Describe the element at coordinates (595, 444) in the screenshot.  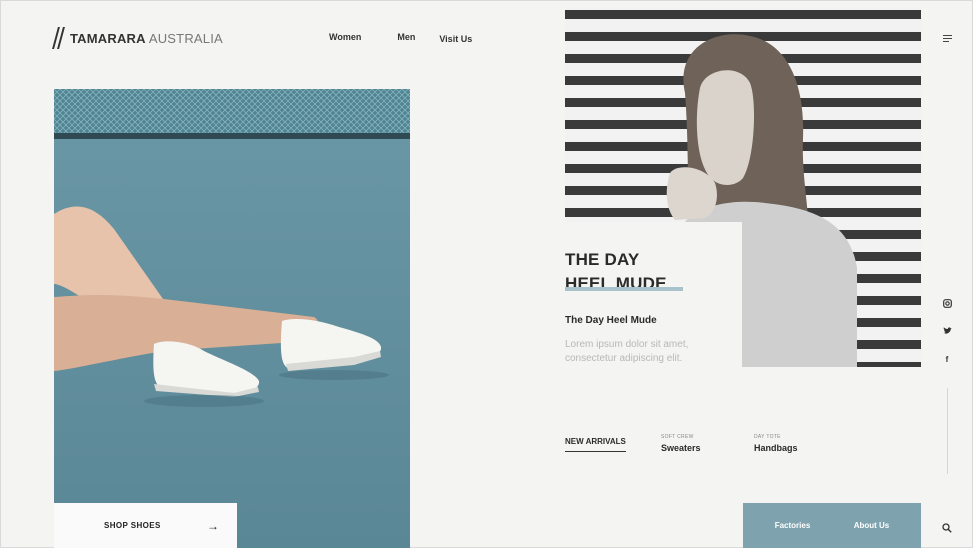
I see `tab-new-arrivals: NEW ARRIVALS` at that location.